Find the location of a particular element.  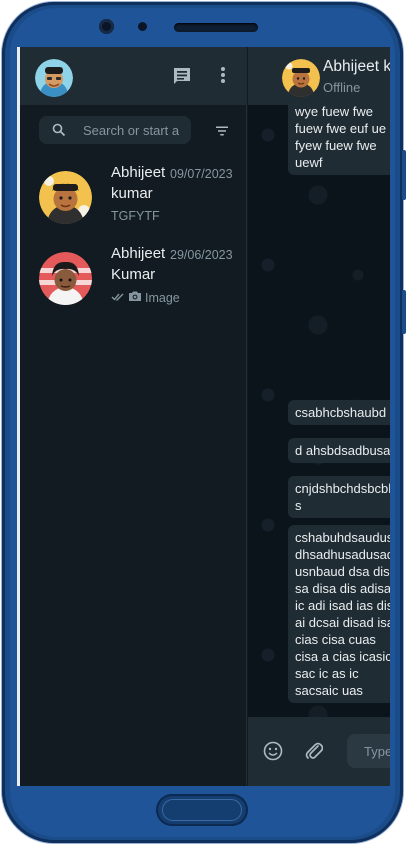

menu-dots-icon is located at coordinates (223, 77).